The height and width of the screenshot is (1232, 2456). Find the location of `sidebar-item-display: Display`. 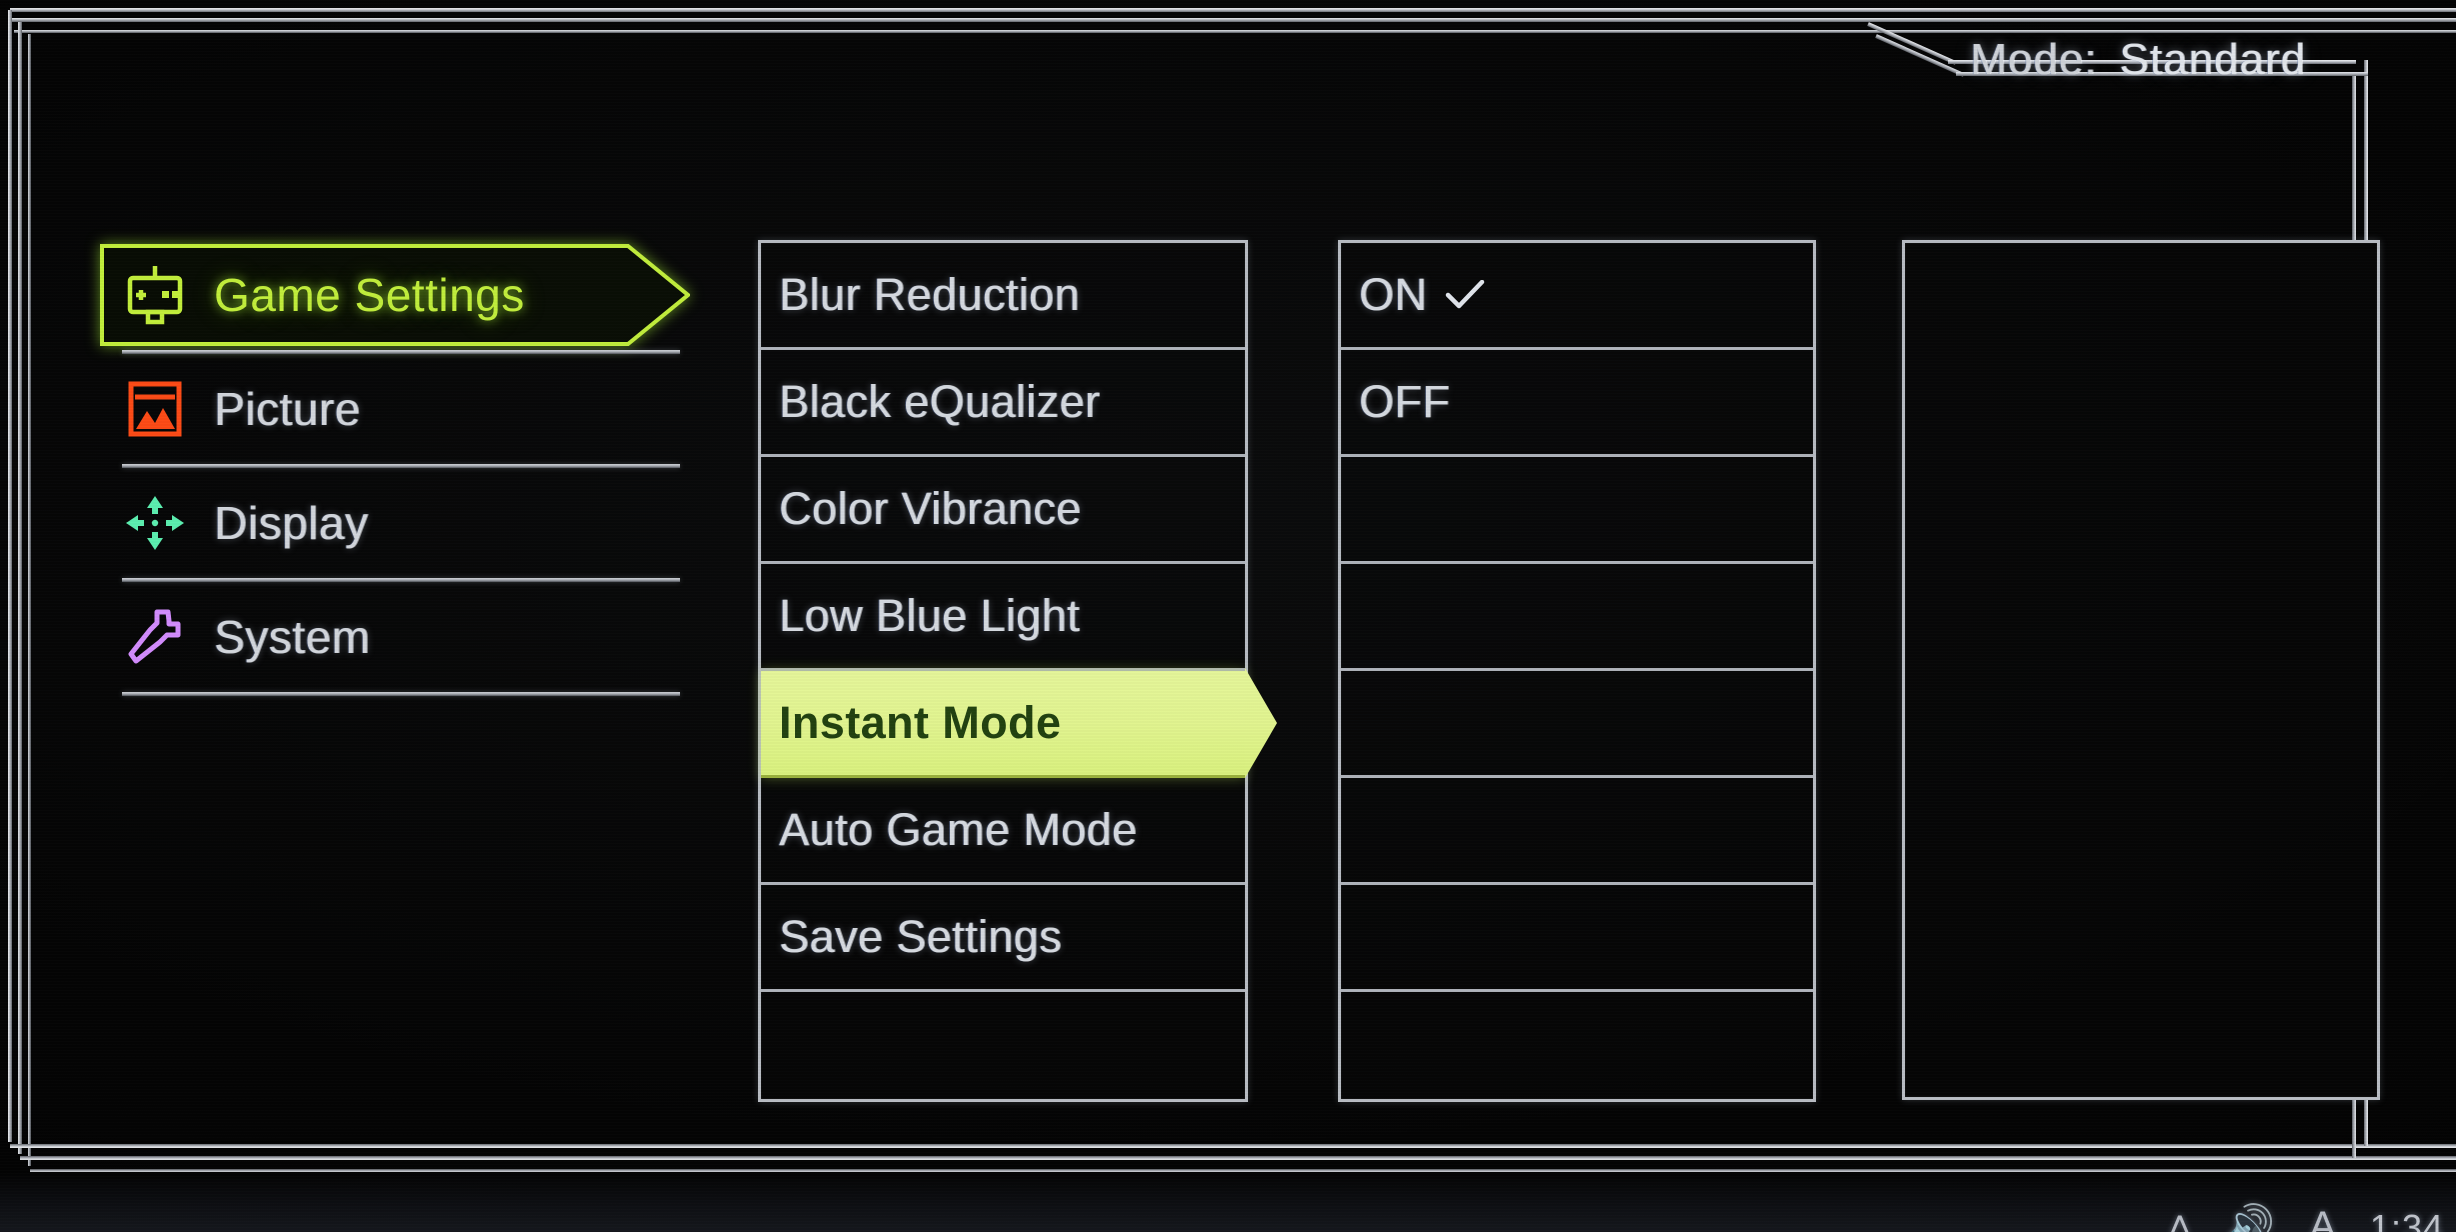

sidebar-item-display: Display is located at coordinates (395, 523).